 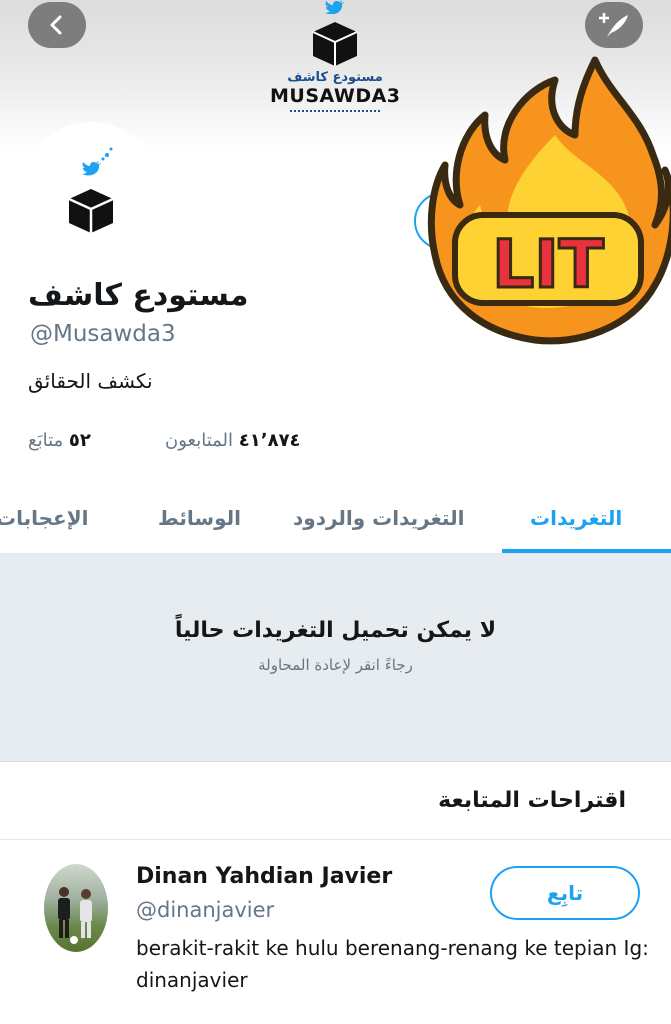 What do you see at coordinates (46, 440) in the screenshot?
I see `following-label: متابَع` at bounding box center [46, 440].